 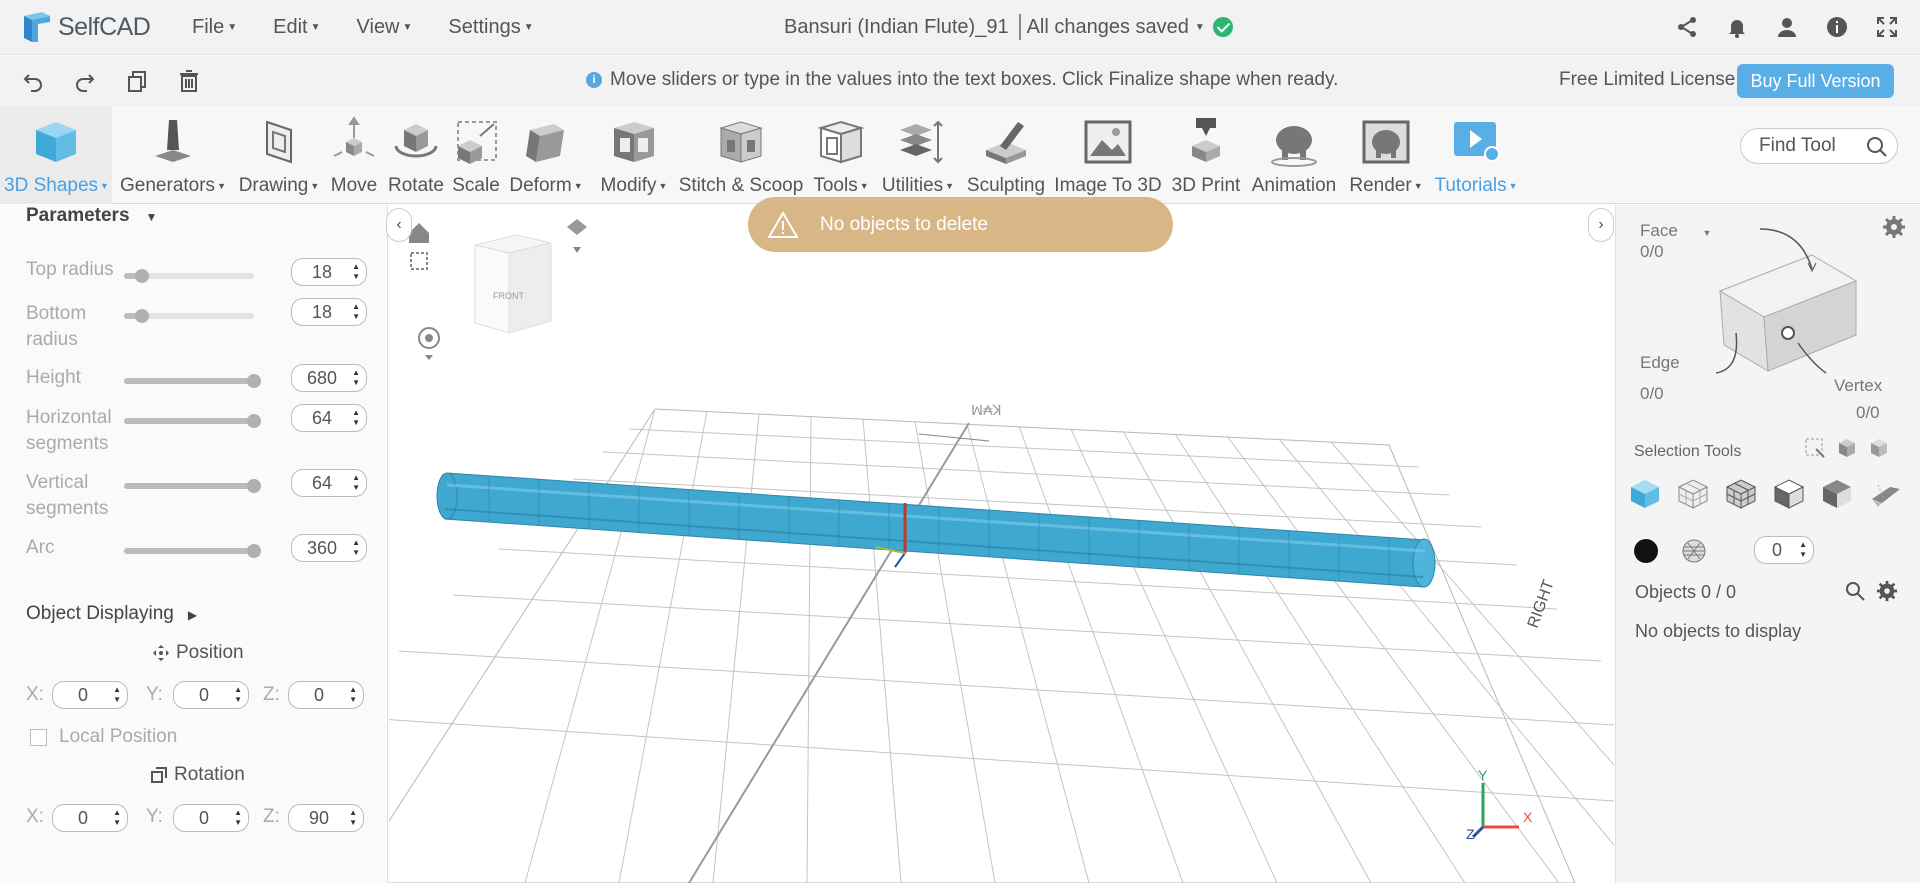 What do you see at coordinates (1200, 27) in the screenshot?
I see `save-status-caret-icon: ▼` at bounding box center [1200, 27].